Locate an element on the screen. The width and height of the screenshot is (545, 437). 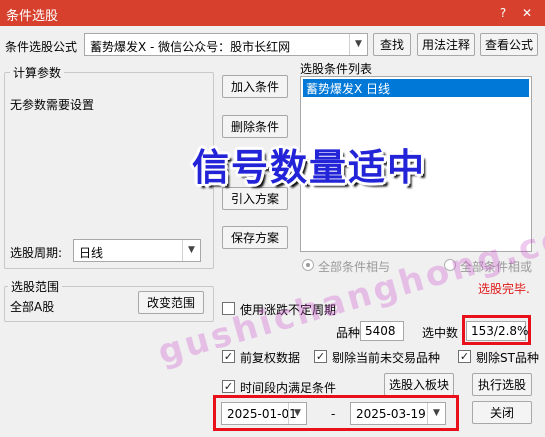
change-scope-button: 改变范围 is located at coordinates (171, 302).